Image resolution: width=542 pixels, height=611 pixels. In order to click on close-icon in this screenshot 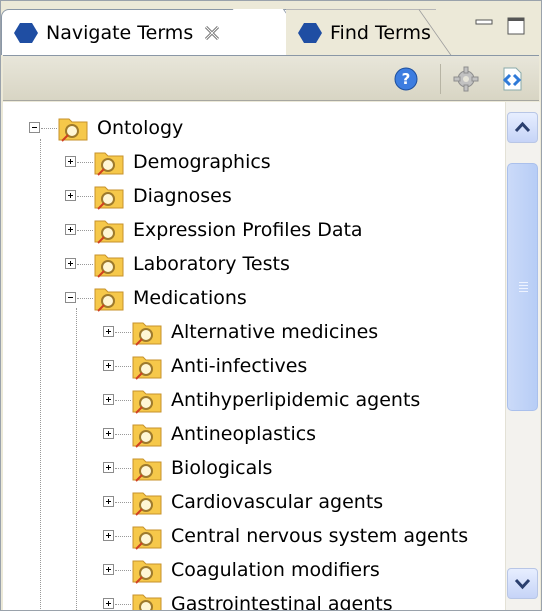, I will do `click(212, 33)`.